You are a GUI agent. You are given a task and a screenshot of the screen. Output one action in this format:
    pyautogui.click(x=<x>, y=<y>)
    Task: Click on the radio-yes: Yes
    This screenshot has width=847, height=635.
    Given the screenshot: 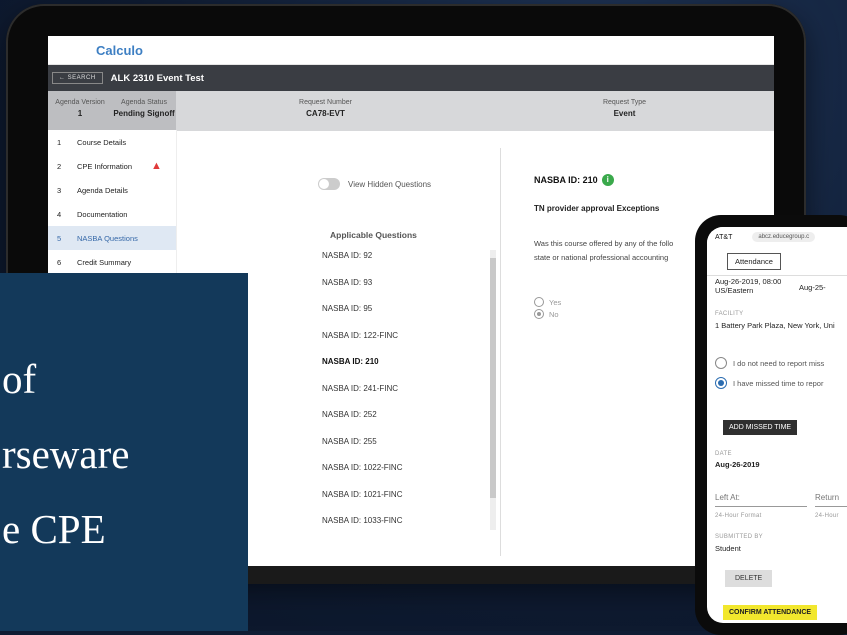 What is the action you would take?
    pyautogui.click(x=547, y=302)
    